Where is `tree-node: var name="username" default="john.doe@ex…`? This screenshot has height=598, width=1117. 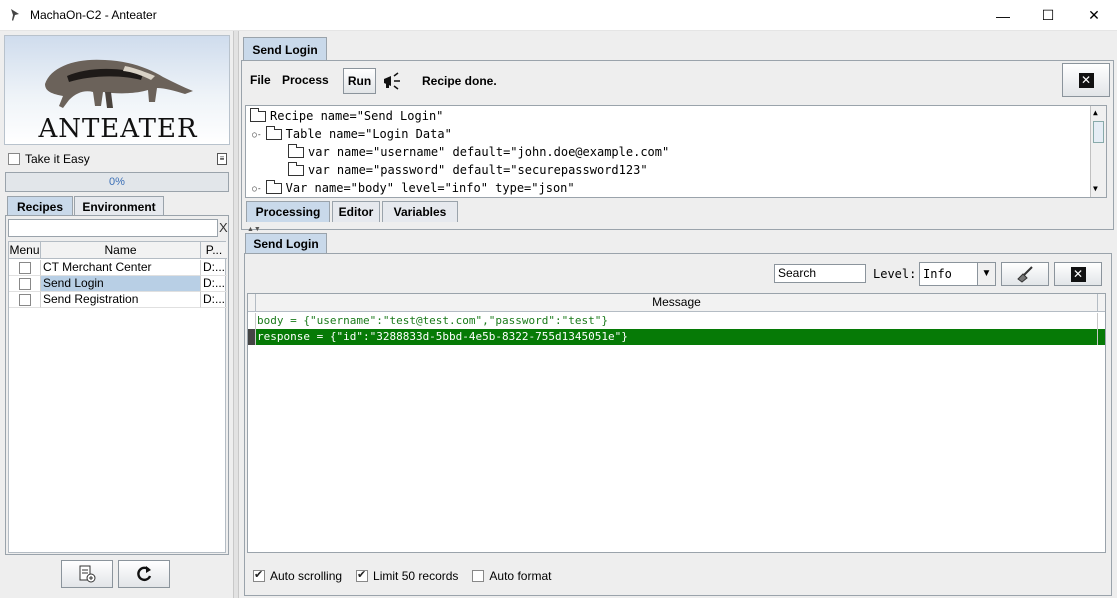 tree-node: var name="username" default="john.doe@ex… is located at coordinates (478, 152).